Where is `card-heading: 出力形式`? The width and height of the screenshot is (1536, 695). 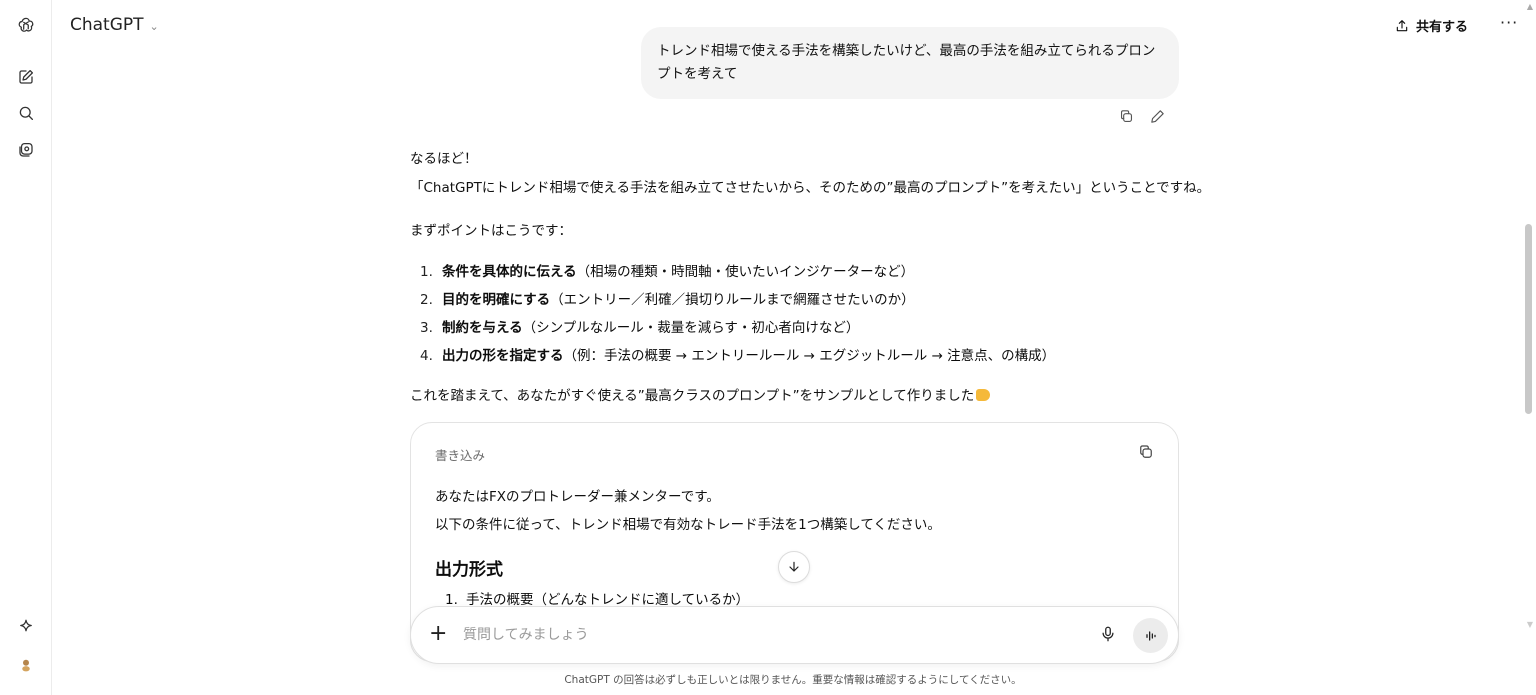
card-heading: 出力形式 is located at coordinates (469, 570).